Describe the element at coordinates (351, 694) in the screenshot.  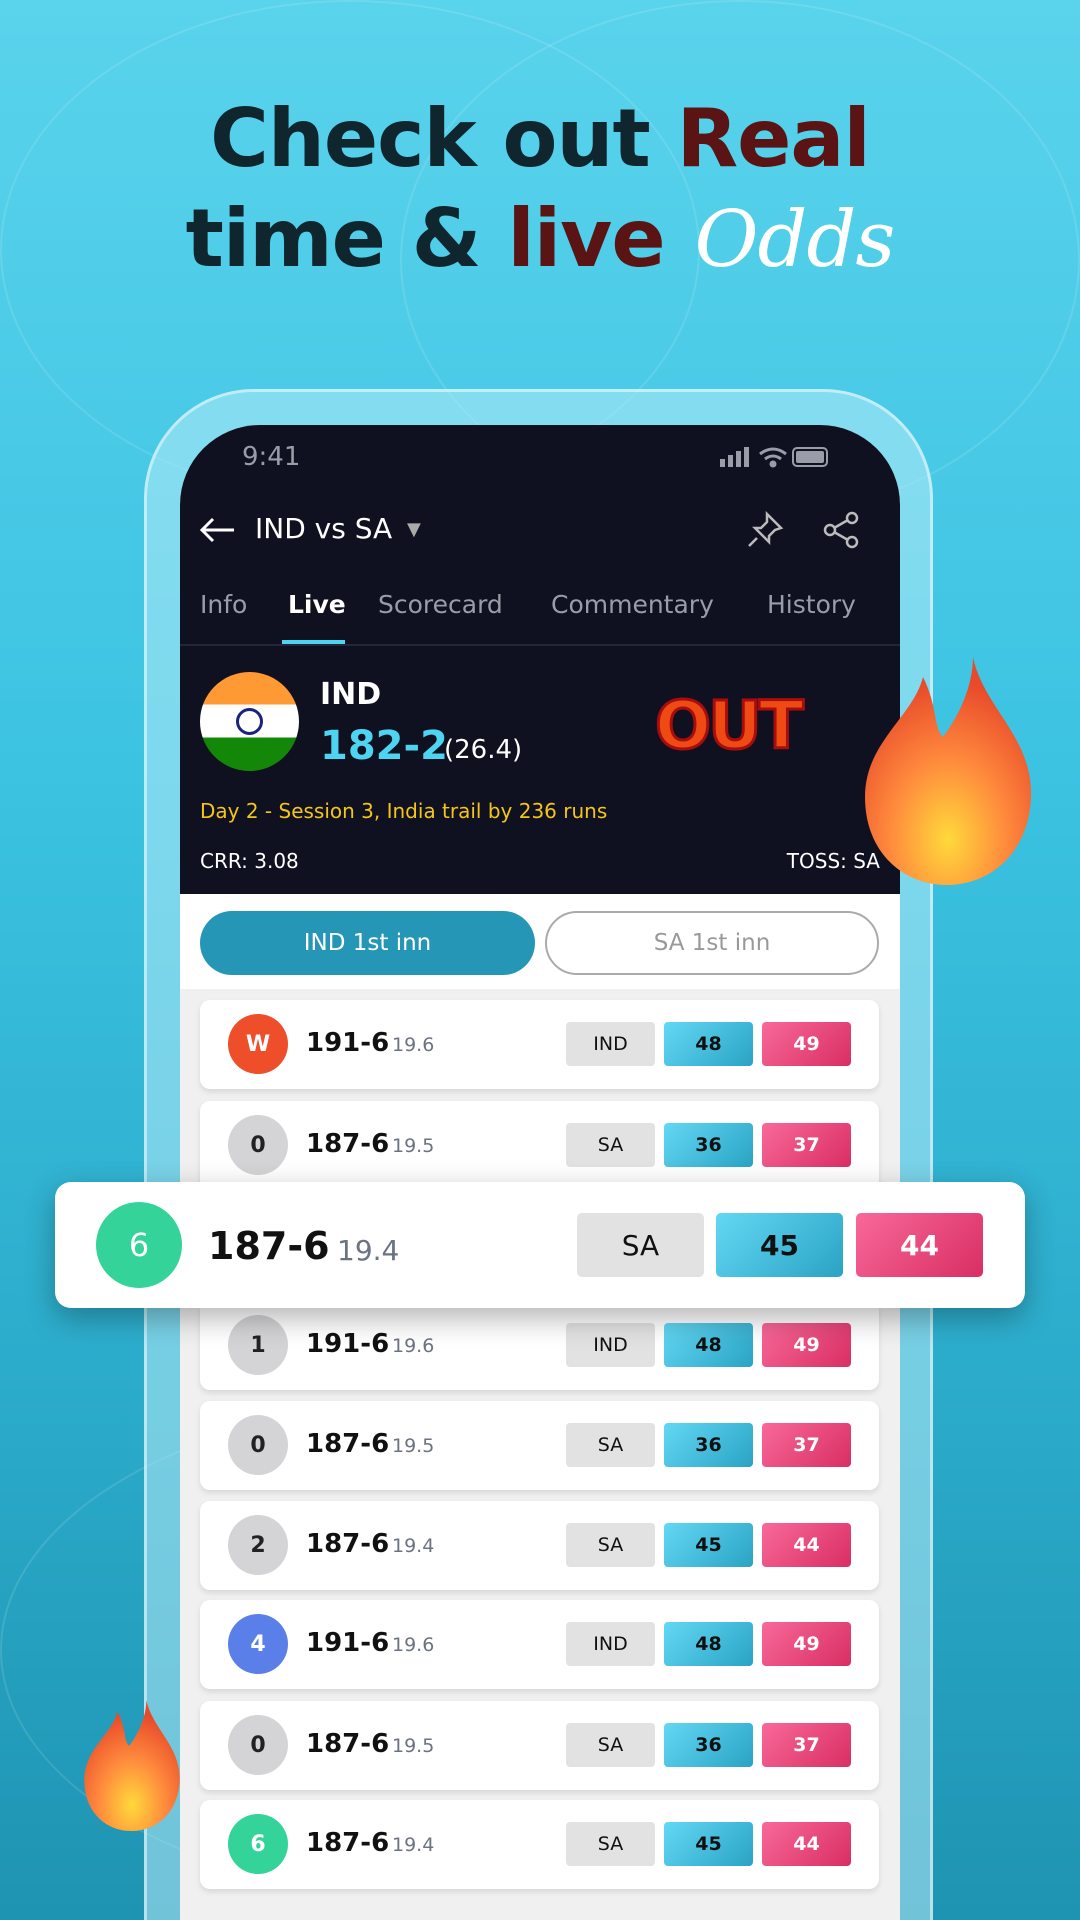
I see `team-name: IND` at that location.